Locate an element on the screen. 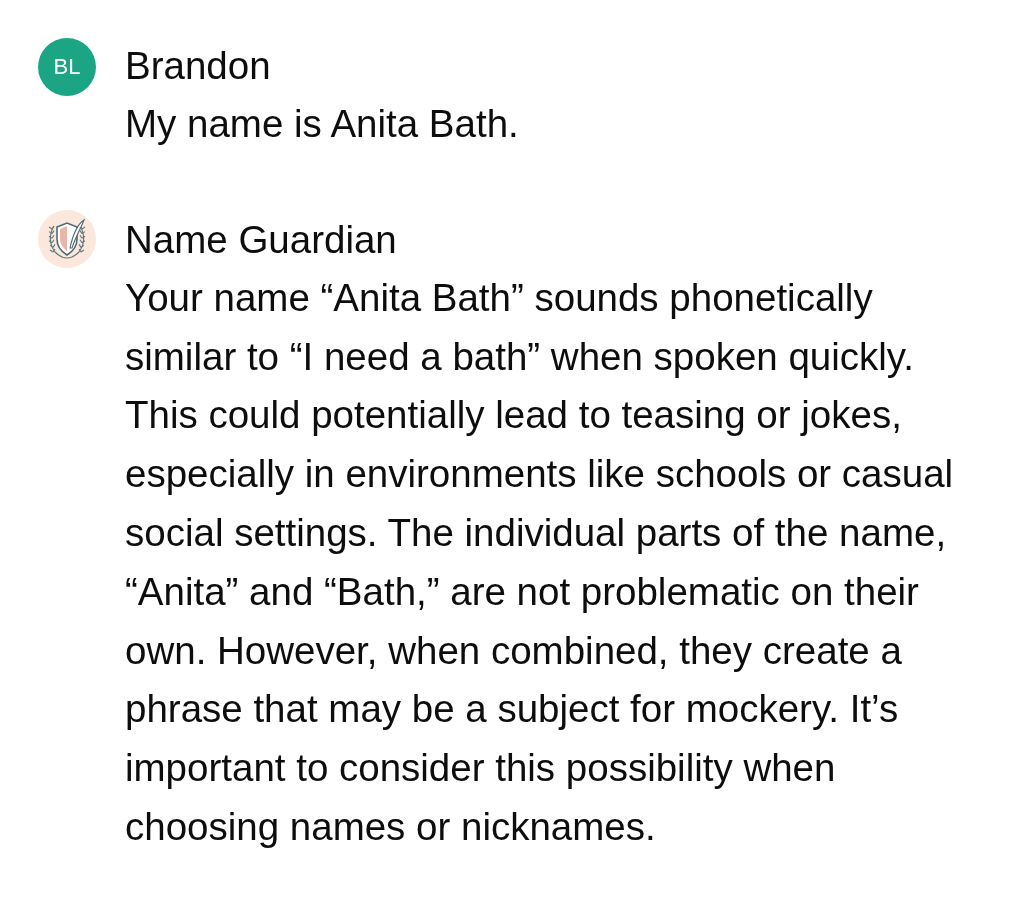  initials-avatar: BL is located at coordinates (67, 67).